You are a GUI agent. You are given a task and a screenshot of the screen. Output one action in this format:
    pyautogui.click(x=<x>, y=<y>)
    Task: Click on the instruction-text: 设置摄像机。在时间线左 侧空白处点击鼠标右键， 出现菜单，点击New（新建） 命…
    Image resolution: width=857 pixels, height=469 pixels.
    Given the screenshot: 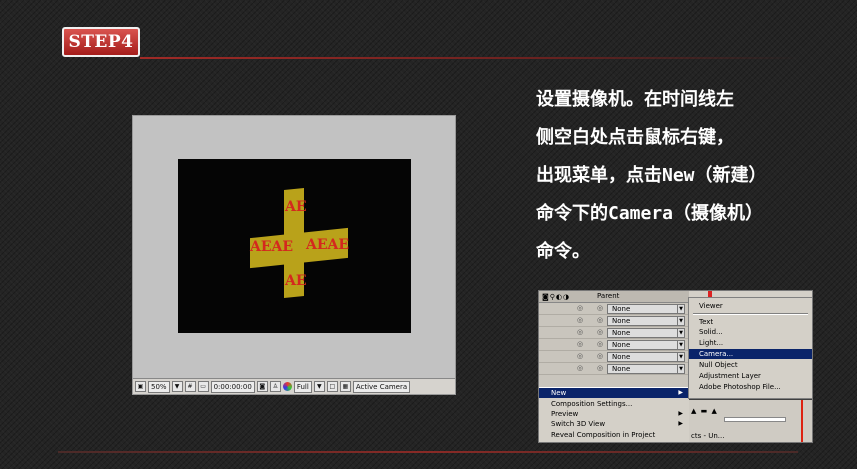 What is the action you would take?
    pyautogui.click(x=692, y=176)
    